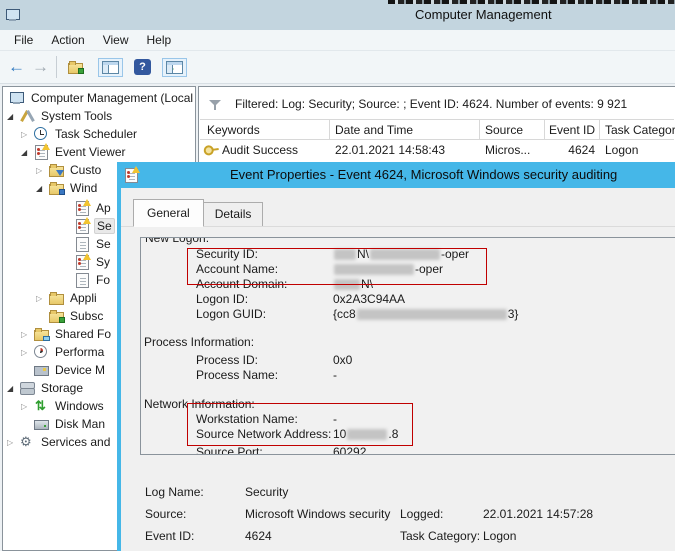  Describe the element at coordinates (337, 266) in the screenshot. I see `annotation-box-account` at that location.